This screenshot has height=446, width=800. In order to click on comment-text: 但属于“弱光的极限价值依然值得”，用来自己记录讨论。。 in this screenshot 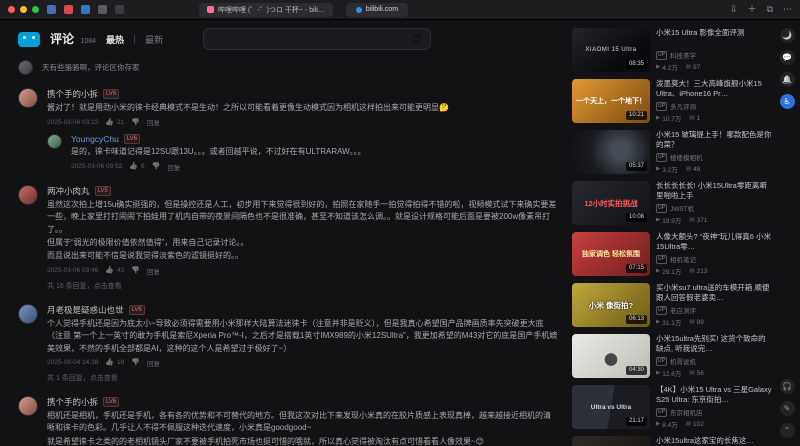, I will do `click(148, 242)`.